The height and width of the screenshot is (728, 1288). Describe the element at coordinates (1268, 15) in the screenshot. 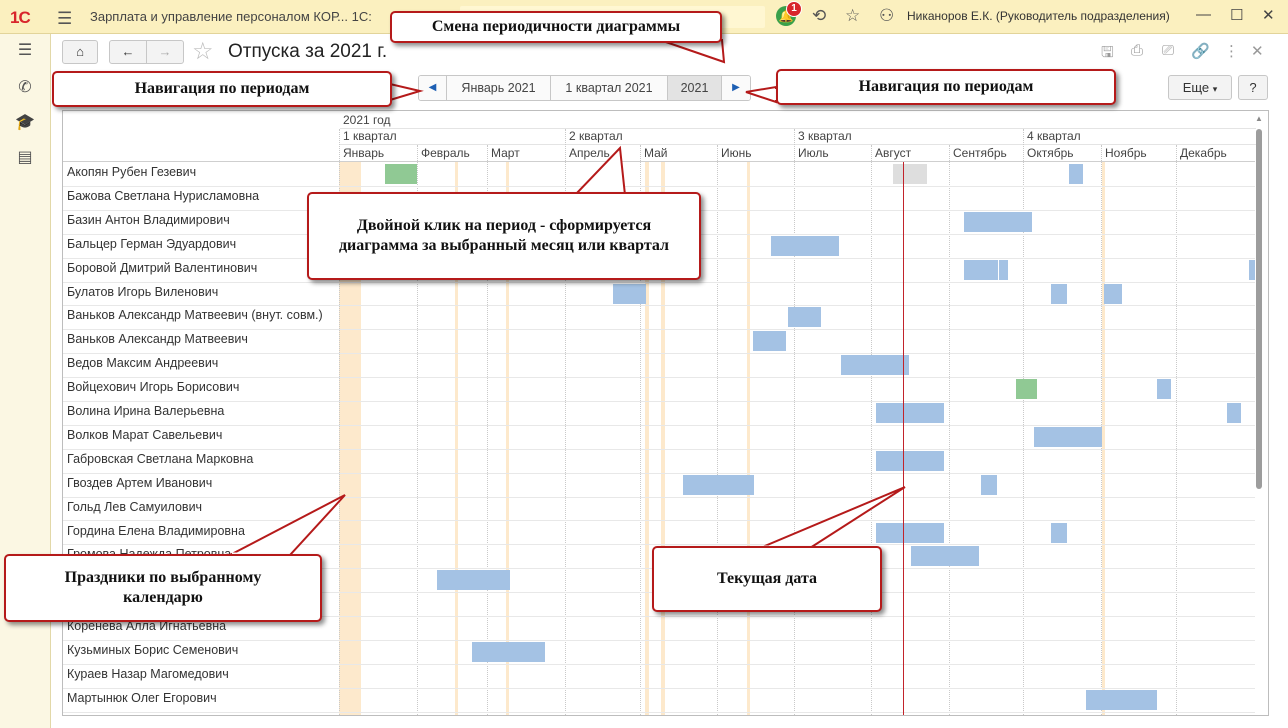

I see `close-window-icon: ✕` at that location.